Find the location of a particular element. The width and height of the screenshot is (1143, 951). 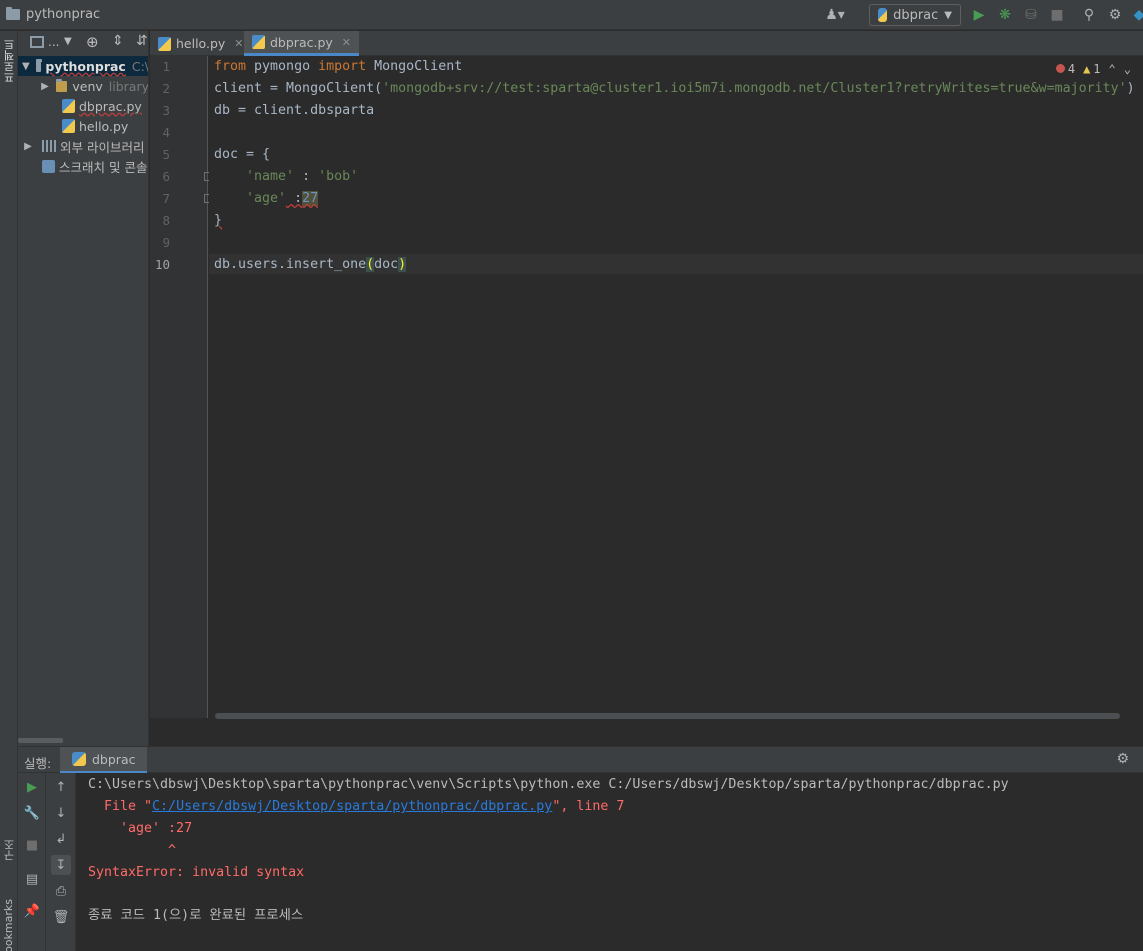

wrench-icon: 🔧 is located at coordinates (32, 813).